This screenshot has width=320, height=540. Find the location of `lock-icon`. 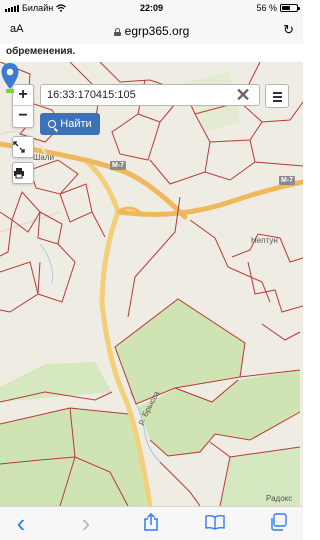

lock-icon is located at coordinates (117, 32).